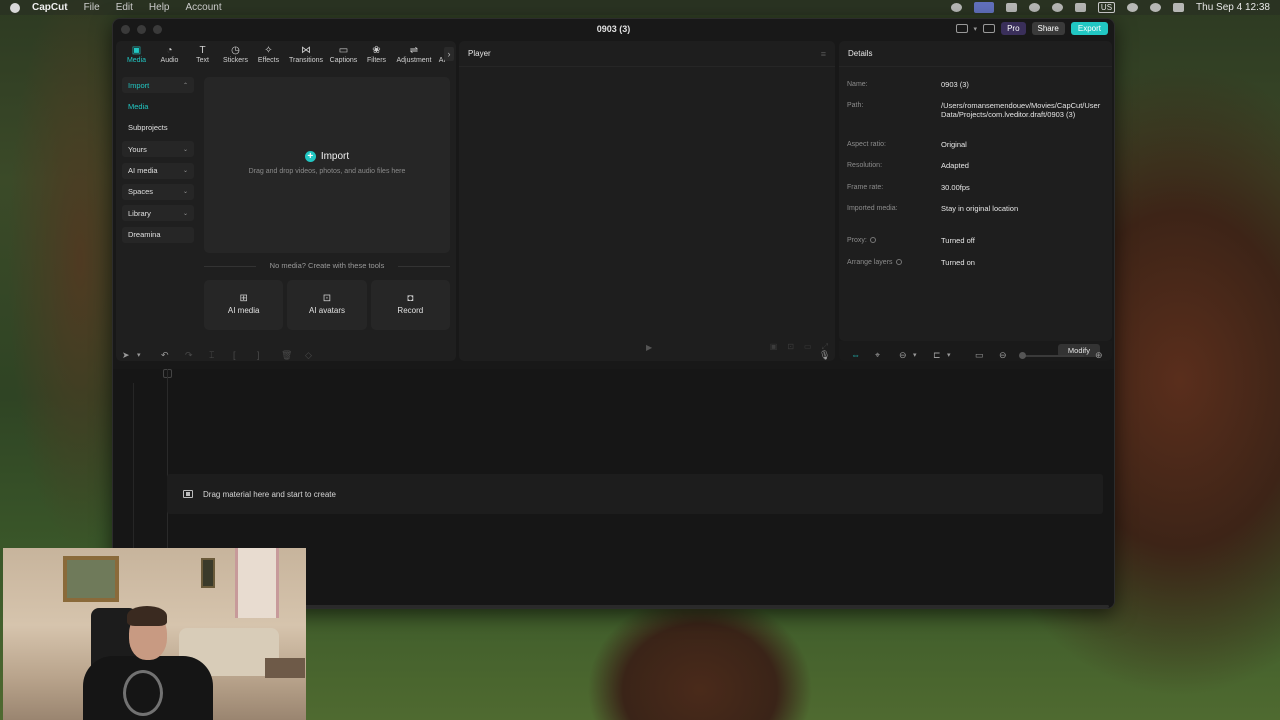 The height and width of the screenshot is (720, 1280). I want to click on ai-media-button: ⊞ AI media, so click(244, 305).